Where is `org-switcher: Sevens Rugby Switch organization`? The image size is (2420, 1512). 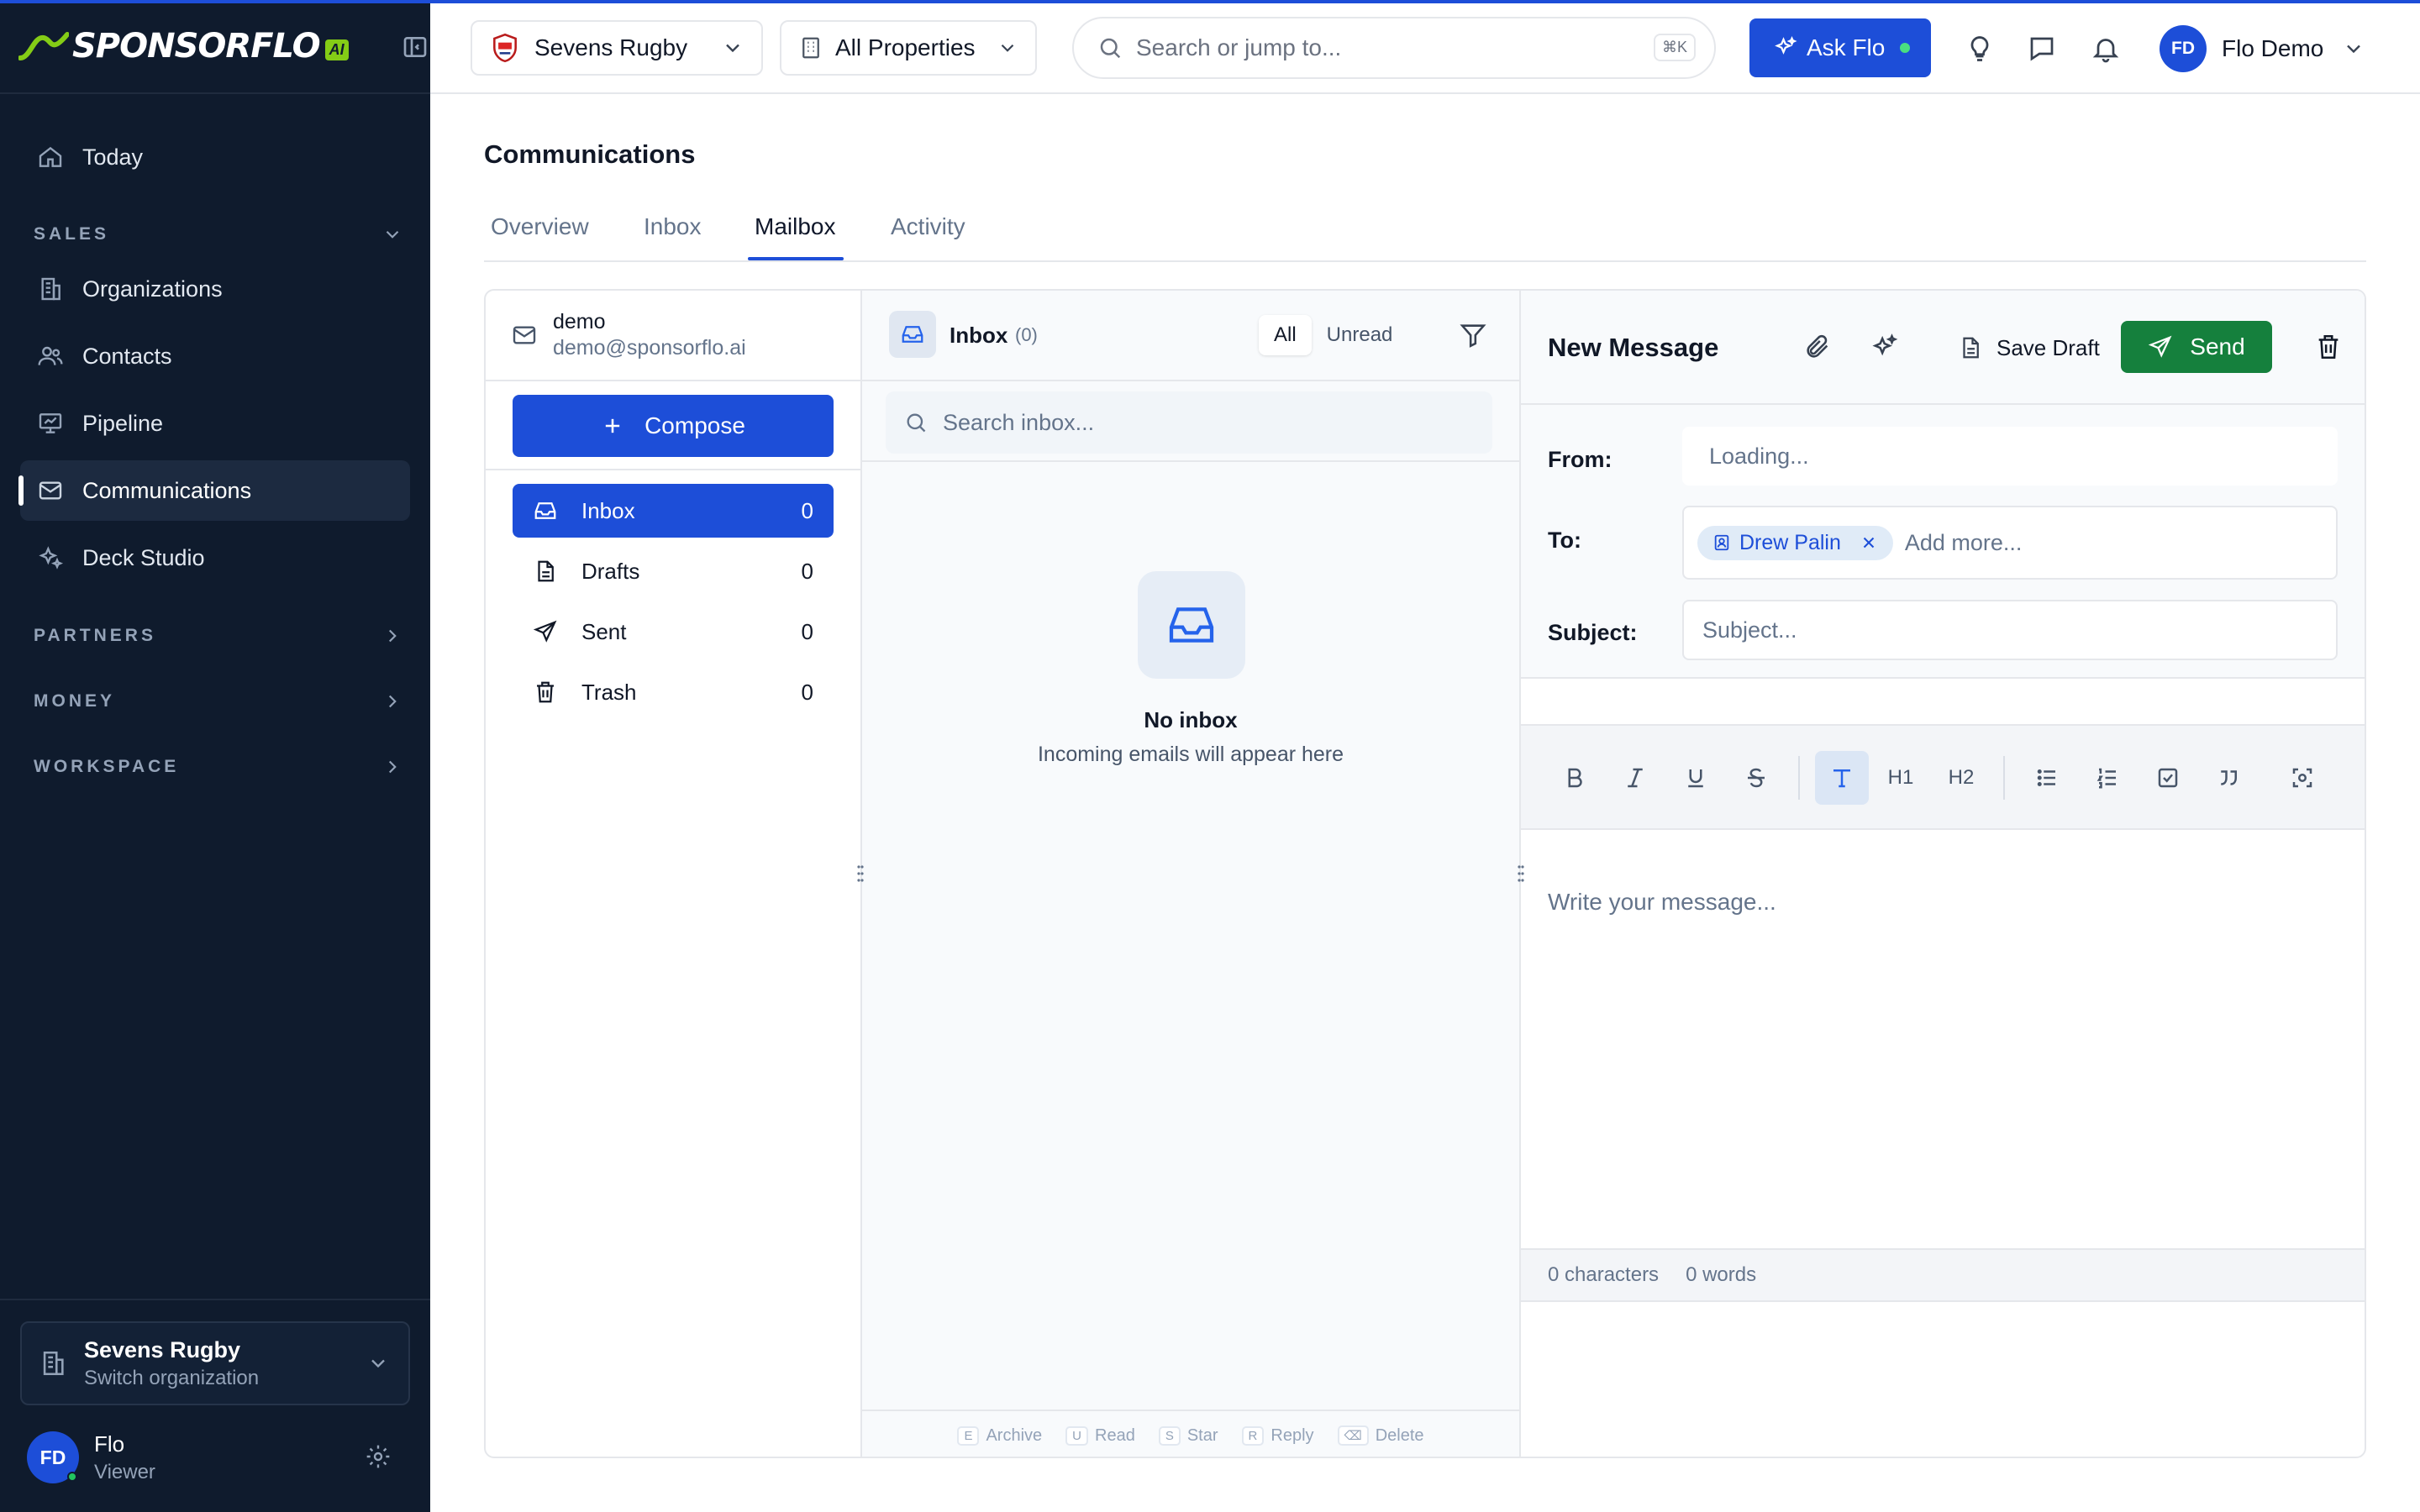 org-switcher: Sevens Rugby Switch organization is located at coordinates (215, 1363).